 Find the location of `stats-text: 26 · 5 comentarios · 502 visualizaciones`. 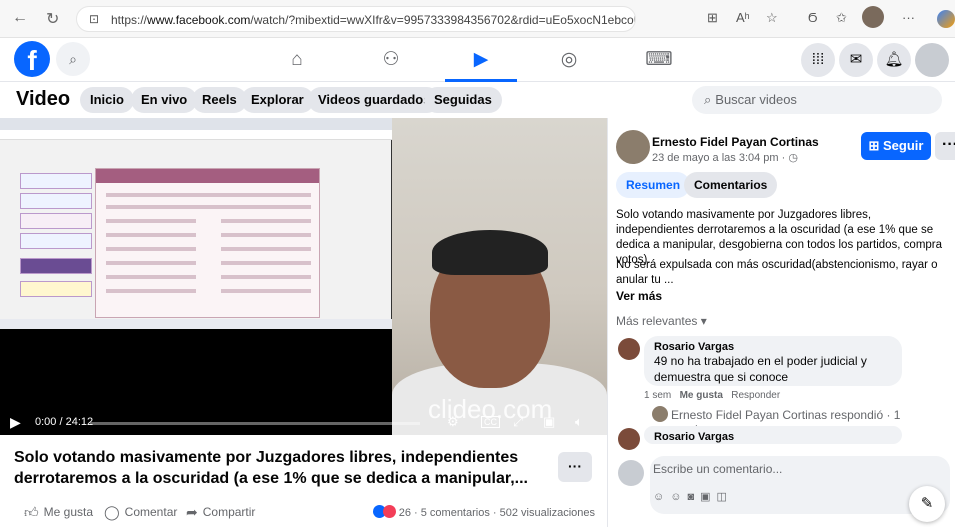

stats-text: 26 · 5 comentarios · 502 visualizaciones is located at coordinates (496, 513).